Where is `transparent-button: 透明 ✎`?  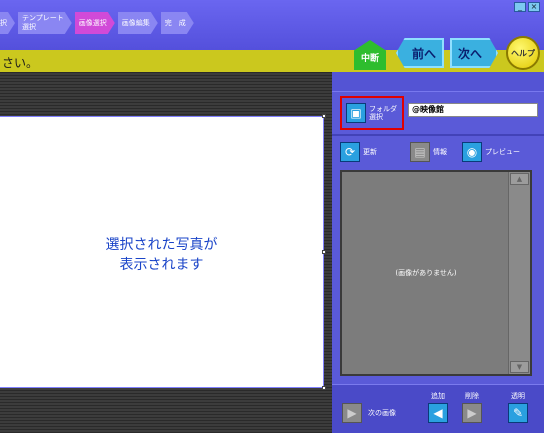 transparent-button: 透明 ✎ is located at coordinates (518, 407).